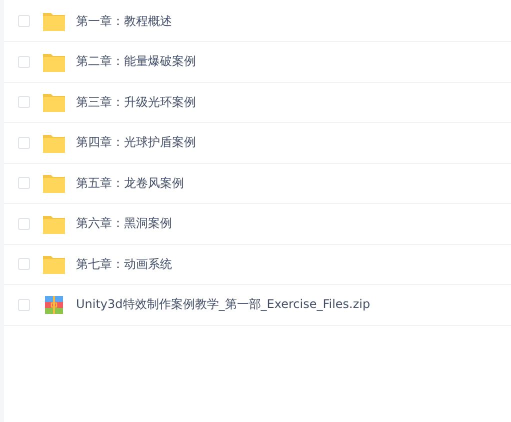  Describe the element at coordinates (136, 61) in the screenshot. I see `file-name: 第二章：能量爆破案例` at that location.